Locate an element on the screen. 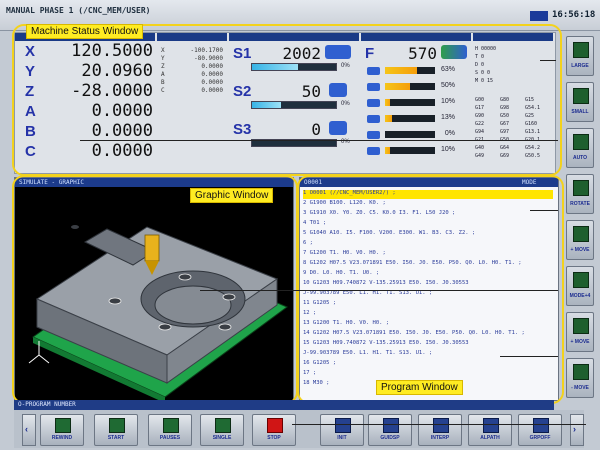 The image size is (600, 450). side-button: SMALL is located at coordinates (580, 102).